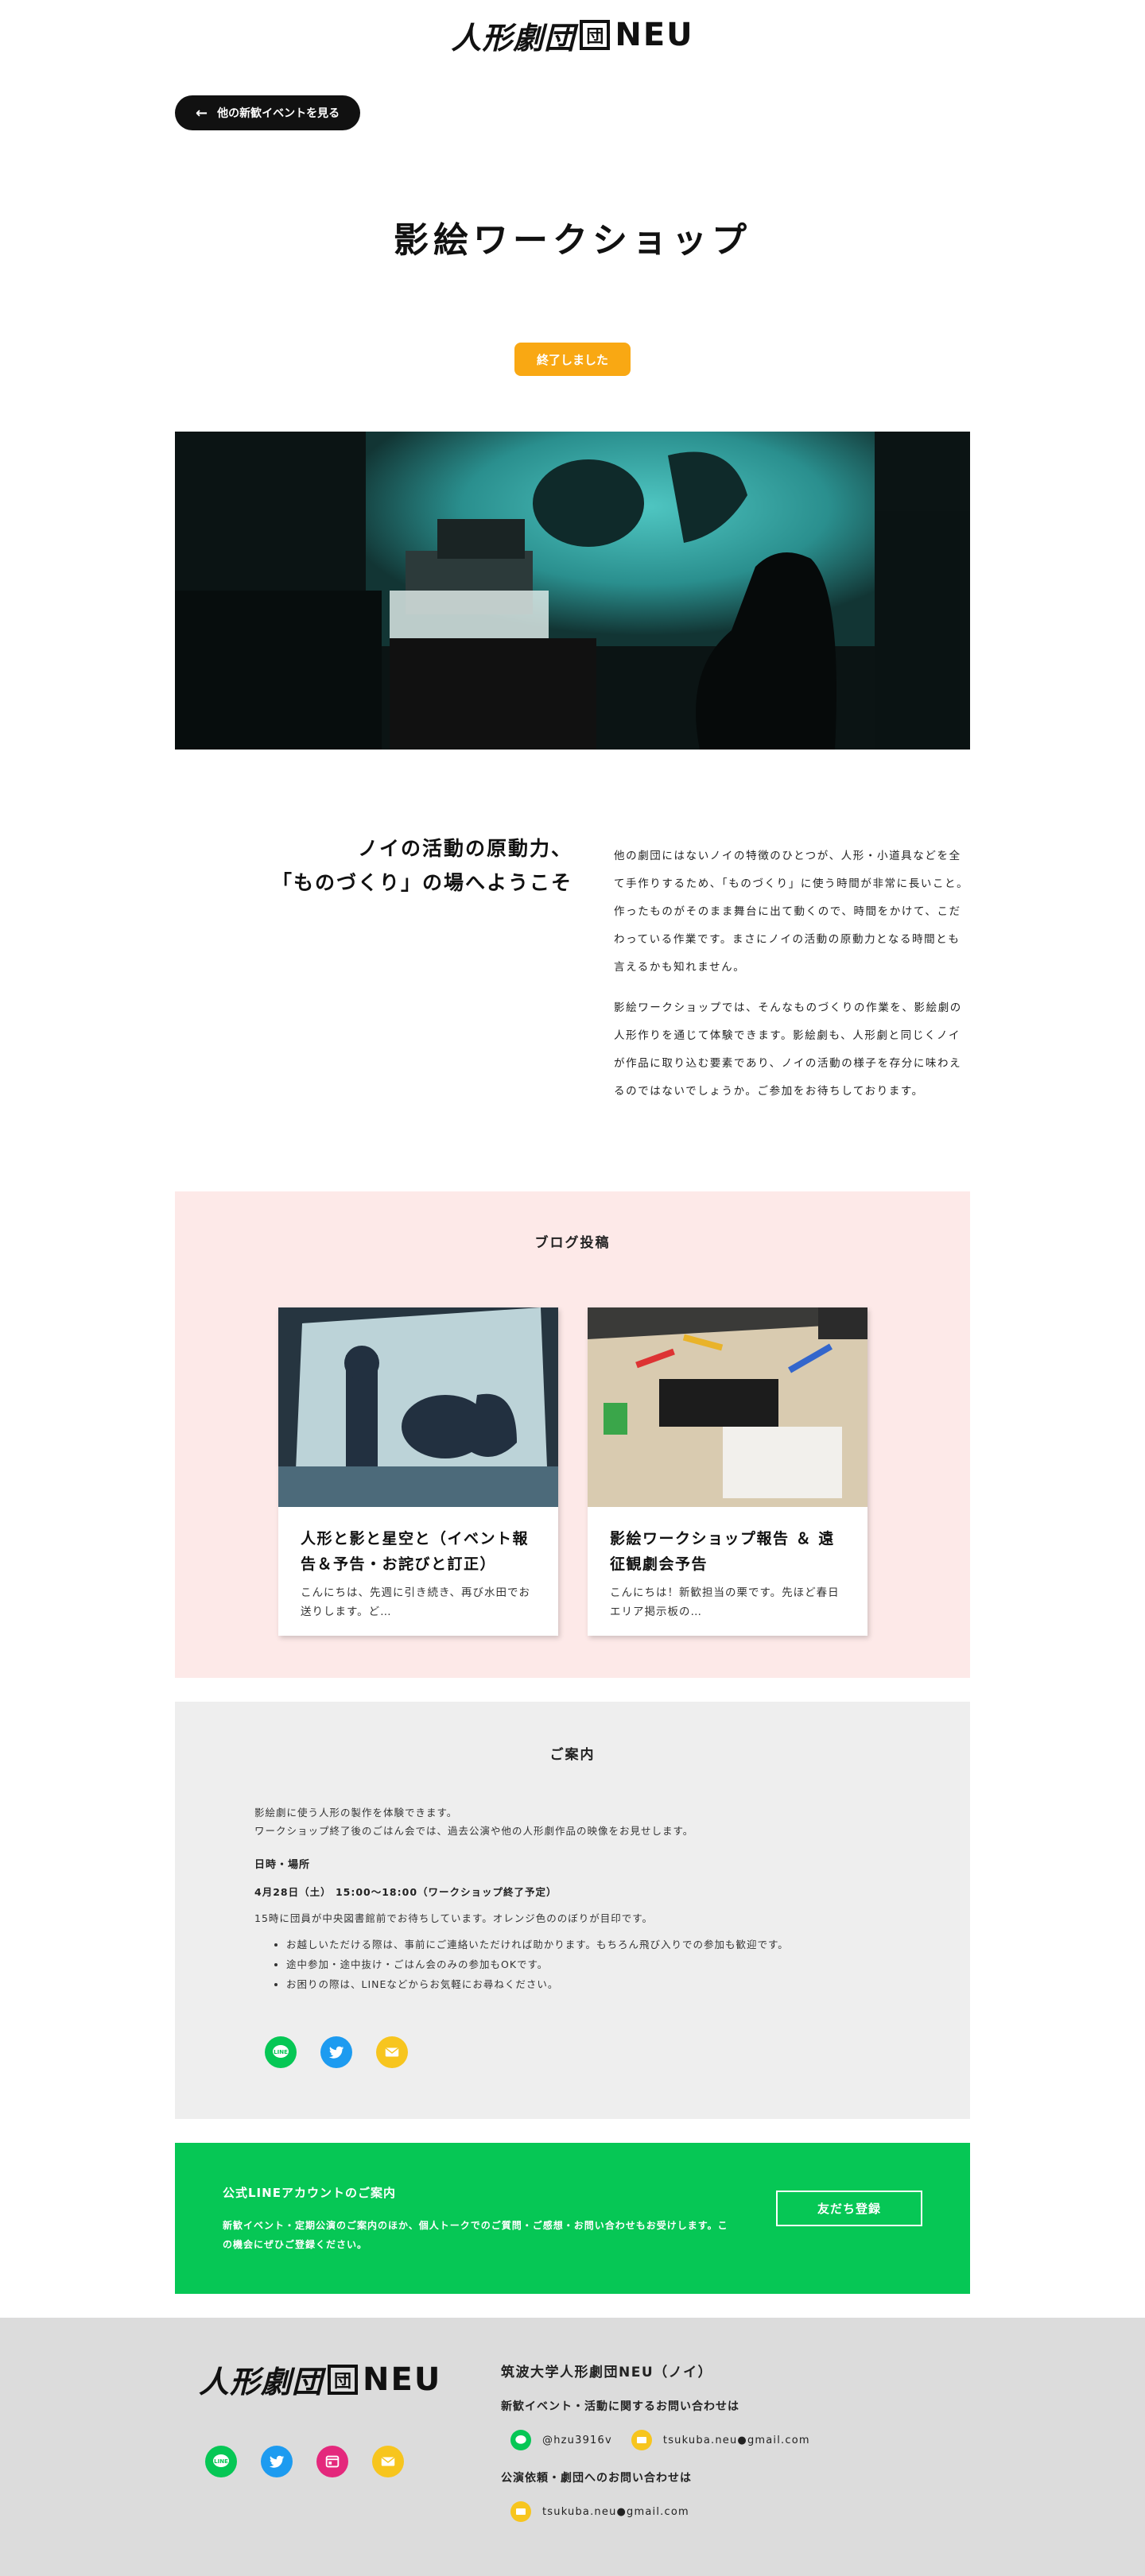  Describe the element at coordinates (849, 2208) in the screenshot. I see `add-friend-button: 友だち登録` at that location.